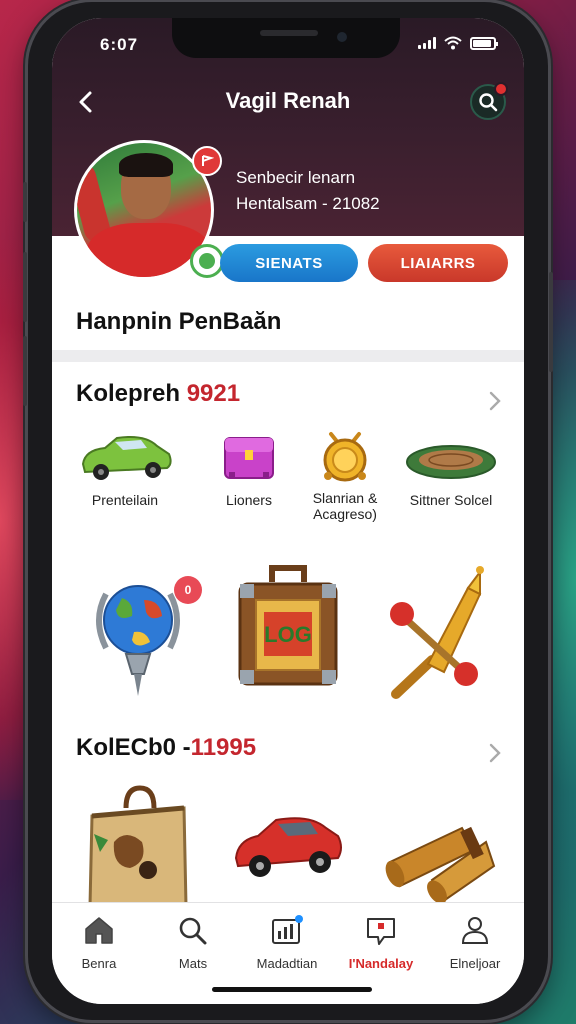 Image resolution: width=576 pixels, height=1024 pixels. Describe the element at coordinates (128, 393) in the screenshot. I see `collection-title: Kolepreh` at that location.